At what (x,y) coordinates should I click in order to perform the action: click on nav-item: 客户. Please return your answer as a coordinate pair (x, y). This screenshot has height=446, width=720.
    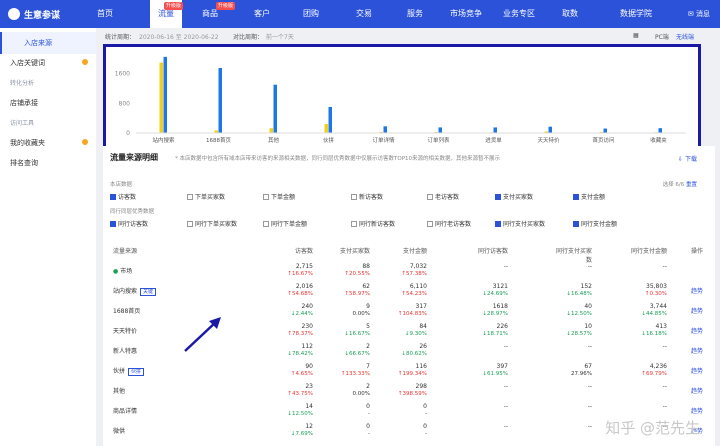
    Looking at the image, I should click on (262, 14).